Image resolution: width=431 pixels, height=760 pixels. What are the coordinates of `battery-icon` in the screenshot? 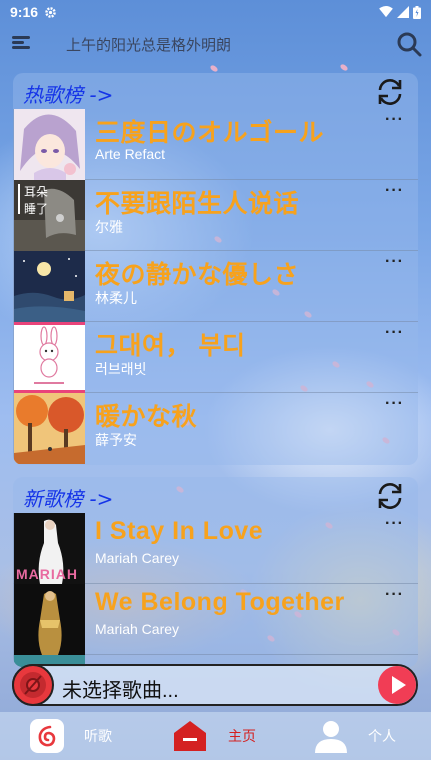 It's located at (417, 12).